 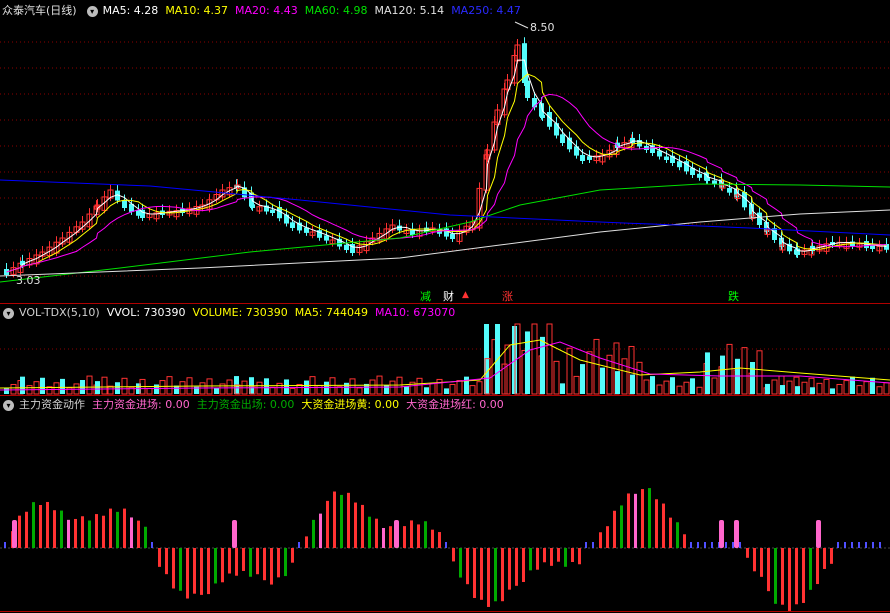 I want to click on ma120-value: MA120: 5.14, so click(x=409, y=10).